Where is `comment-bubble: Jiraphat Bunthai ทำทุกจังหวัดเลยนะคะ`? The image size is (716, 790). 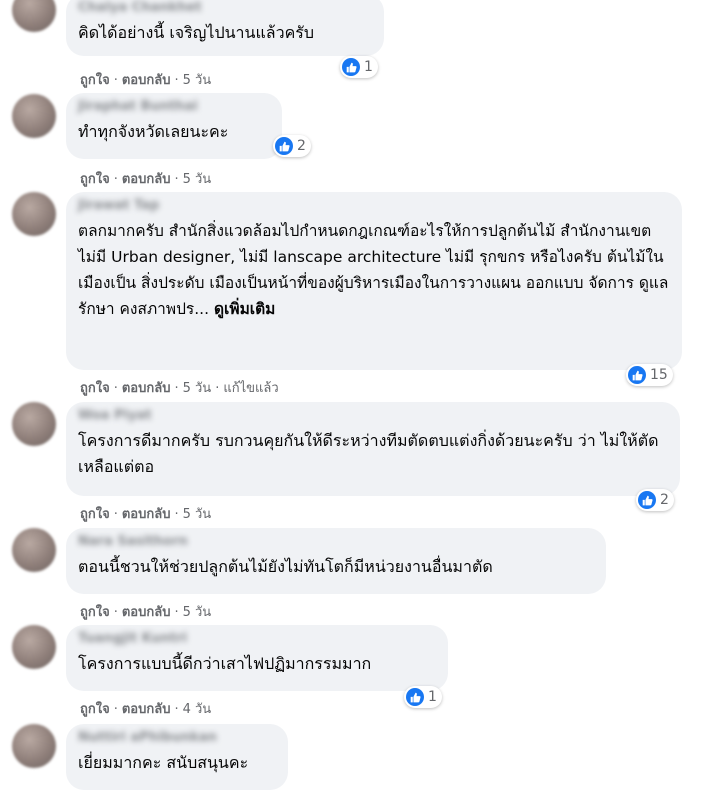 comment-bubble: Jiraphat Bunthai ทำทุกจังหวัดเลยนะคะ is located at coordinates (174, 126).